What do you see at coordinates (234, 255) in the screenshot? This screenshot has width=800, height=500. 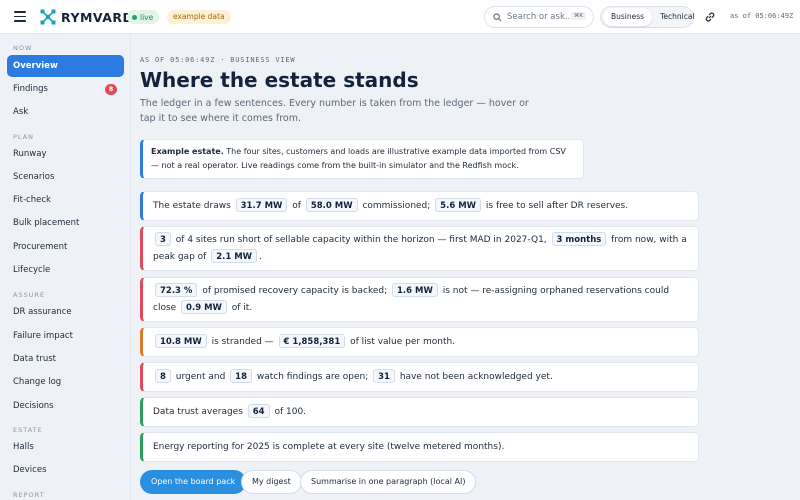 I see `ledger-value-chip: 2.1 MW` at bounding box center [234, 255].